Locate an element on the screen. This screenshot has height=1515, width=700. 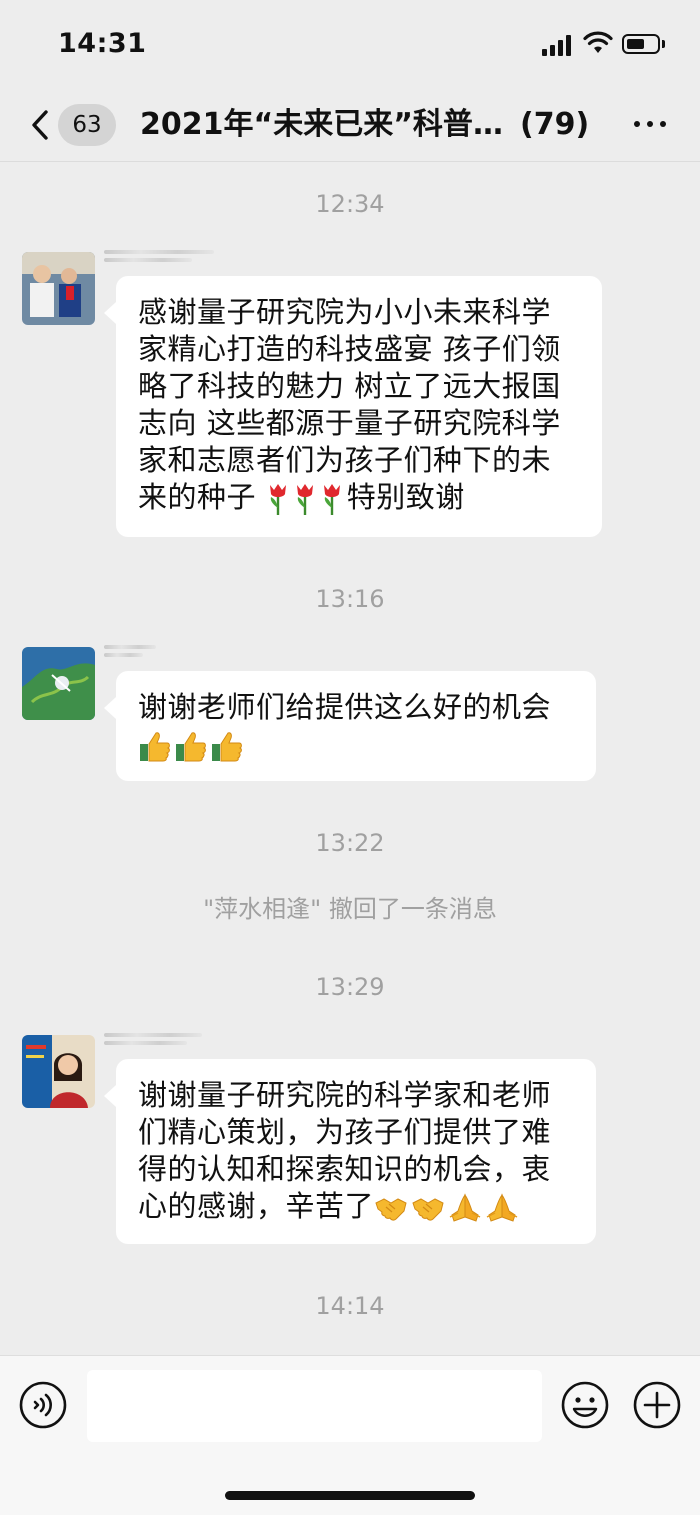
message-timestamp: 12:34 is located at coordinates (350, 204).